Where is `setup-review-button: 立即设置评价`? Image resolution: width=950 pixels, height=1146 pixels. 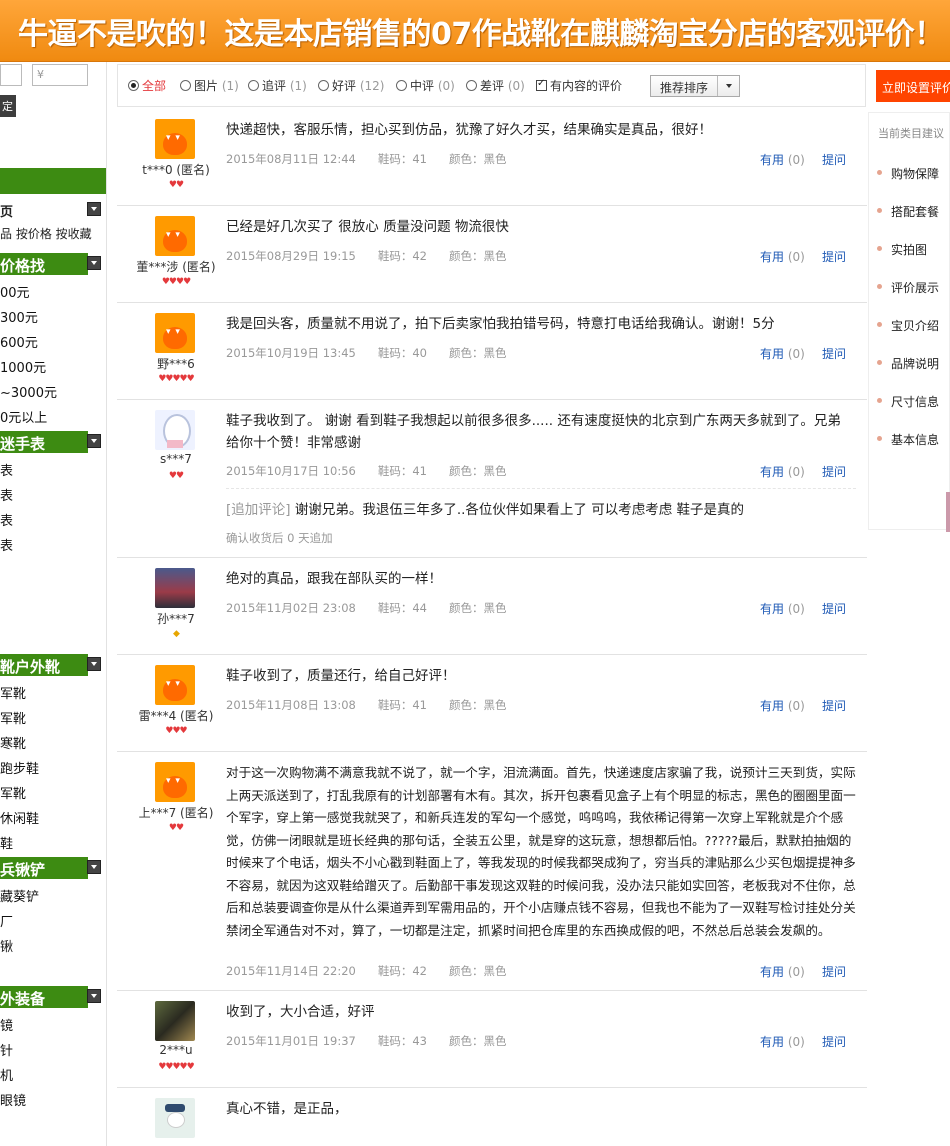 setup-review-button: 立即设置评价 is located at coordinates (913, 86).